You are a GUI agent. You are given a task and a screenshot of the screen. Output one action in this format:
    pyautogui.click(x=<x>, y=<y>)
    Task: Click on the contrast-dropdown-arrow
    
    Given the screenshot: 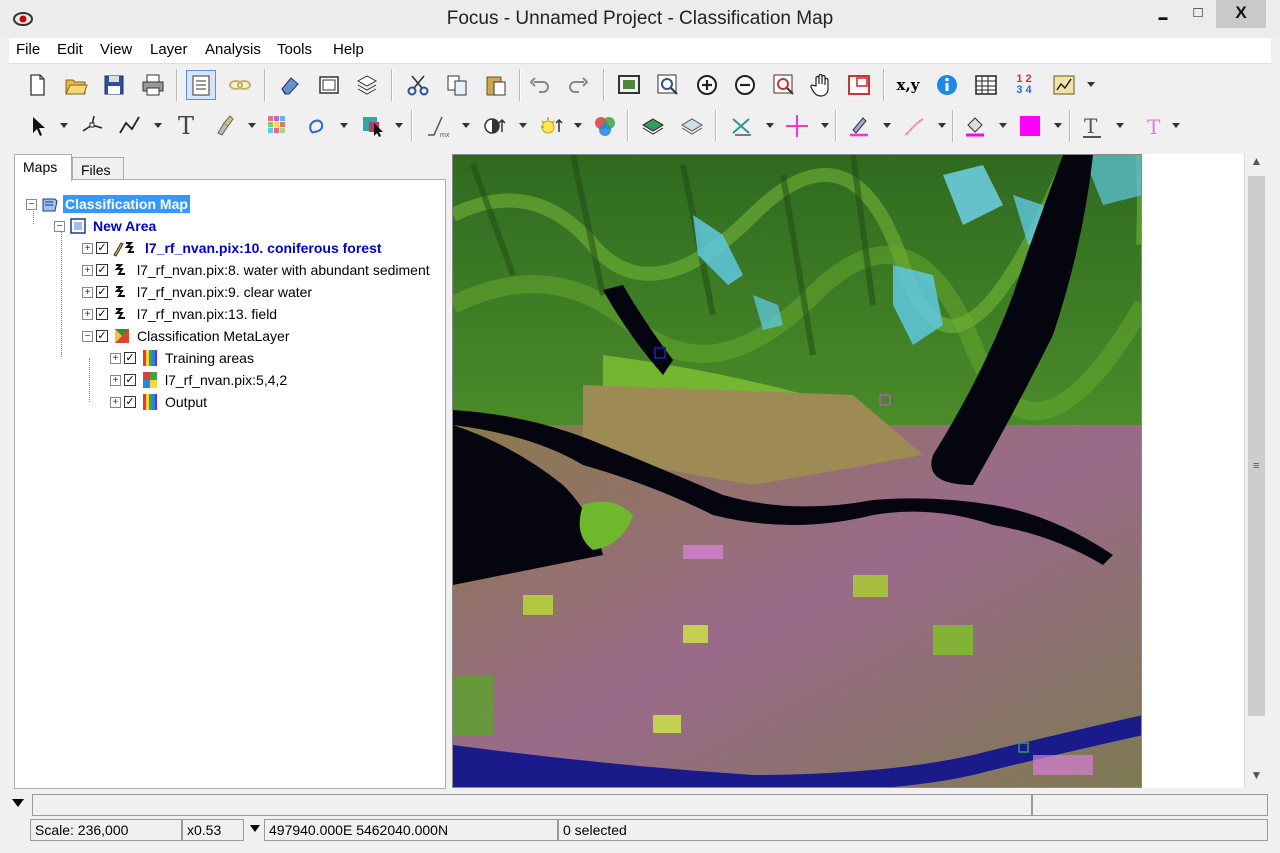 What is the action you would take?
    pyautogui.click(x=523, y=125)
    